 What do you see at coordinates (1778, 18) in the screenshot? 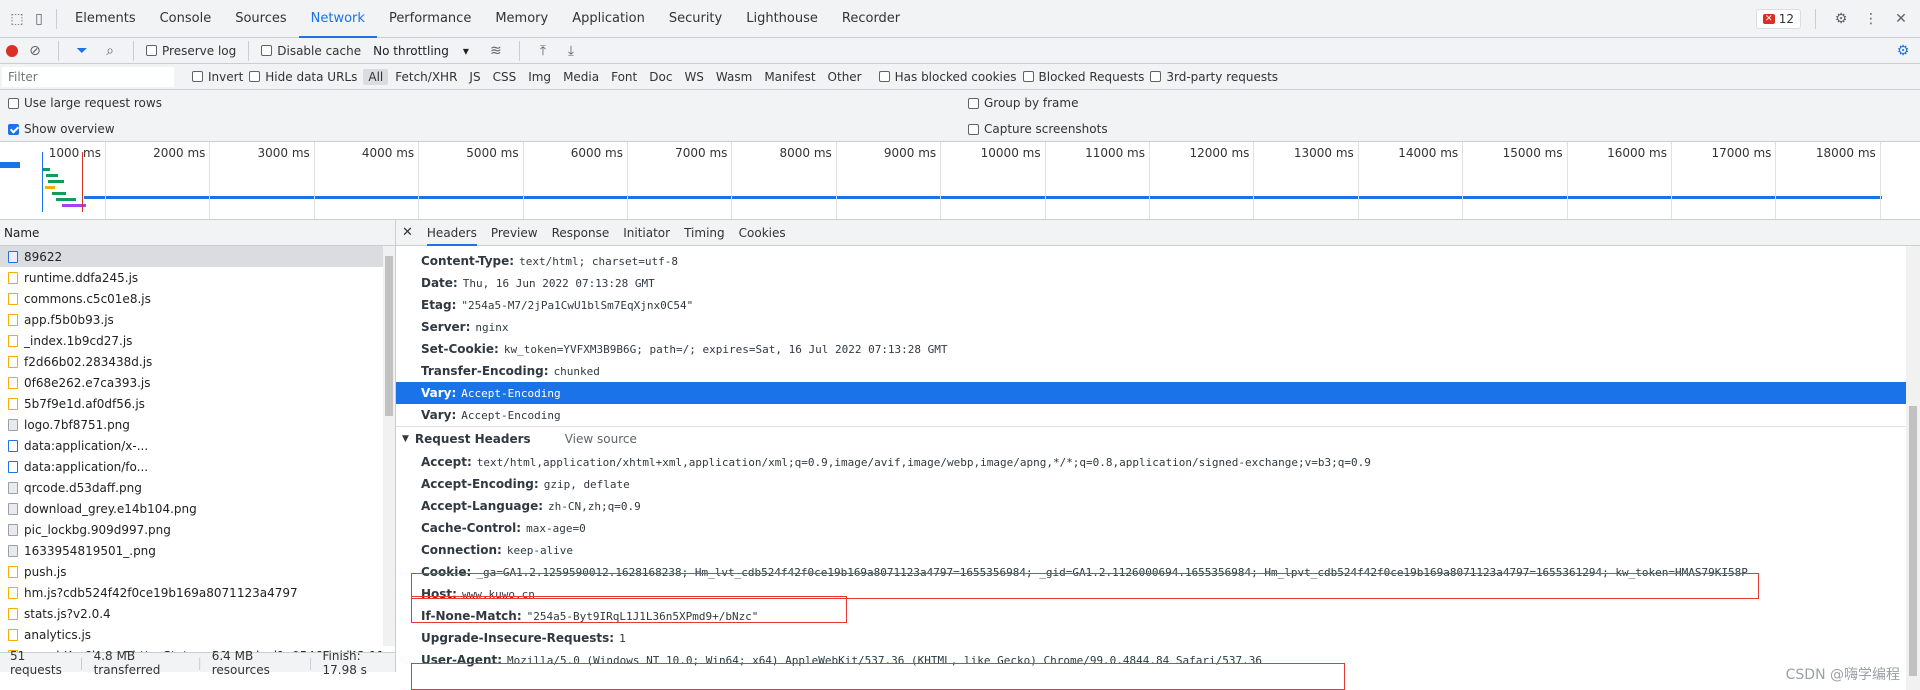
I see `error-count-badge: ✕ 12` at bounding box center [1778, 18].